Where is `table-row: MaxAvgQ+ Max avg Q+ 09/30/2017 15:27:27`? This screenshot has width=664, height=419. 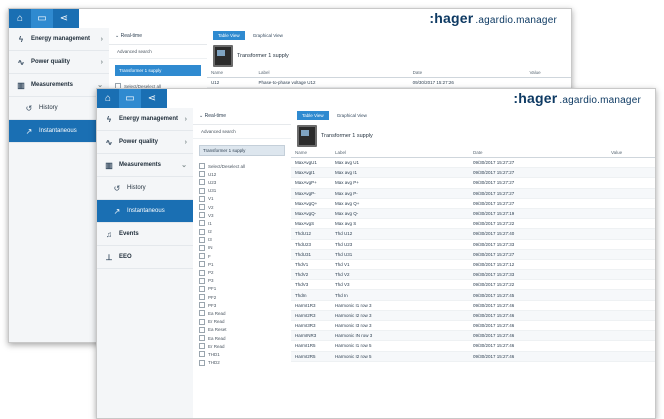
table-row: MaxAvgQ+ Max avg Q+ 09/30/2017 15:27:27 is located at coordinates (473, 203).